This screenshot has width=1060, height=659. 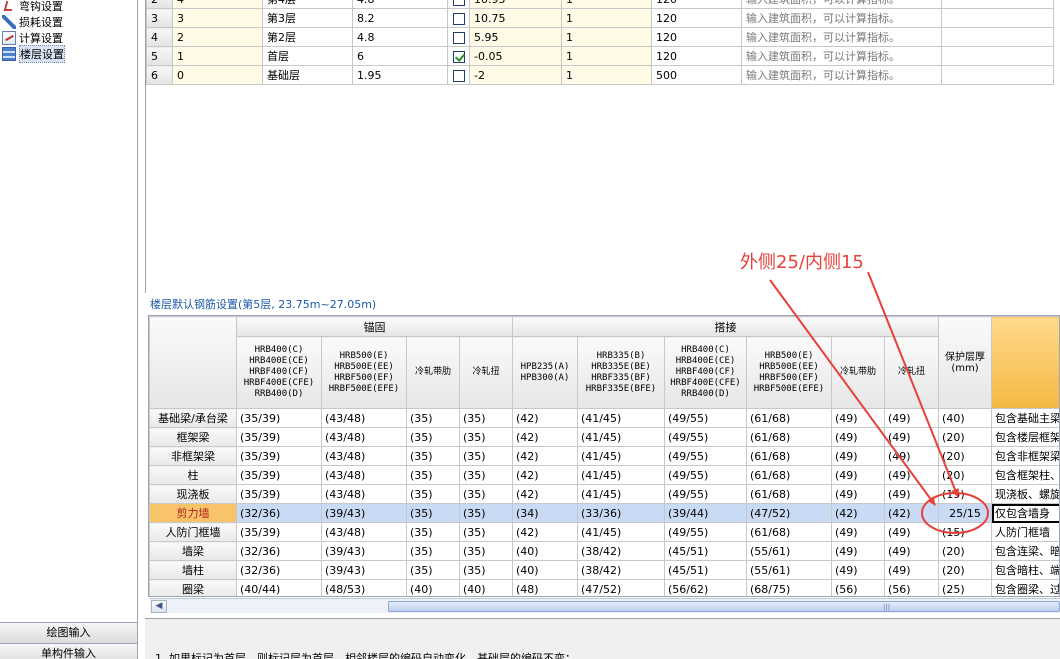 I want to click on bottom-elevation-cell: -0.05, so click(x=515, y=56).